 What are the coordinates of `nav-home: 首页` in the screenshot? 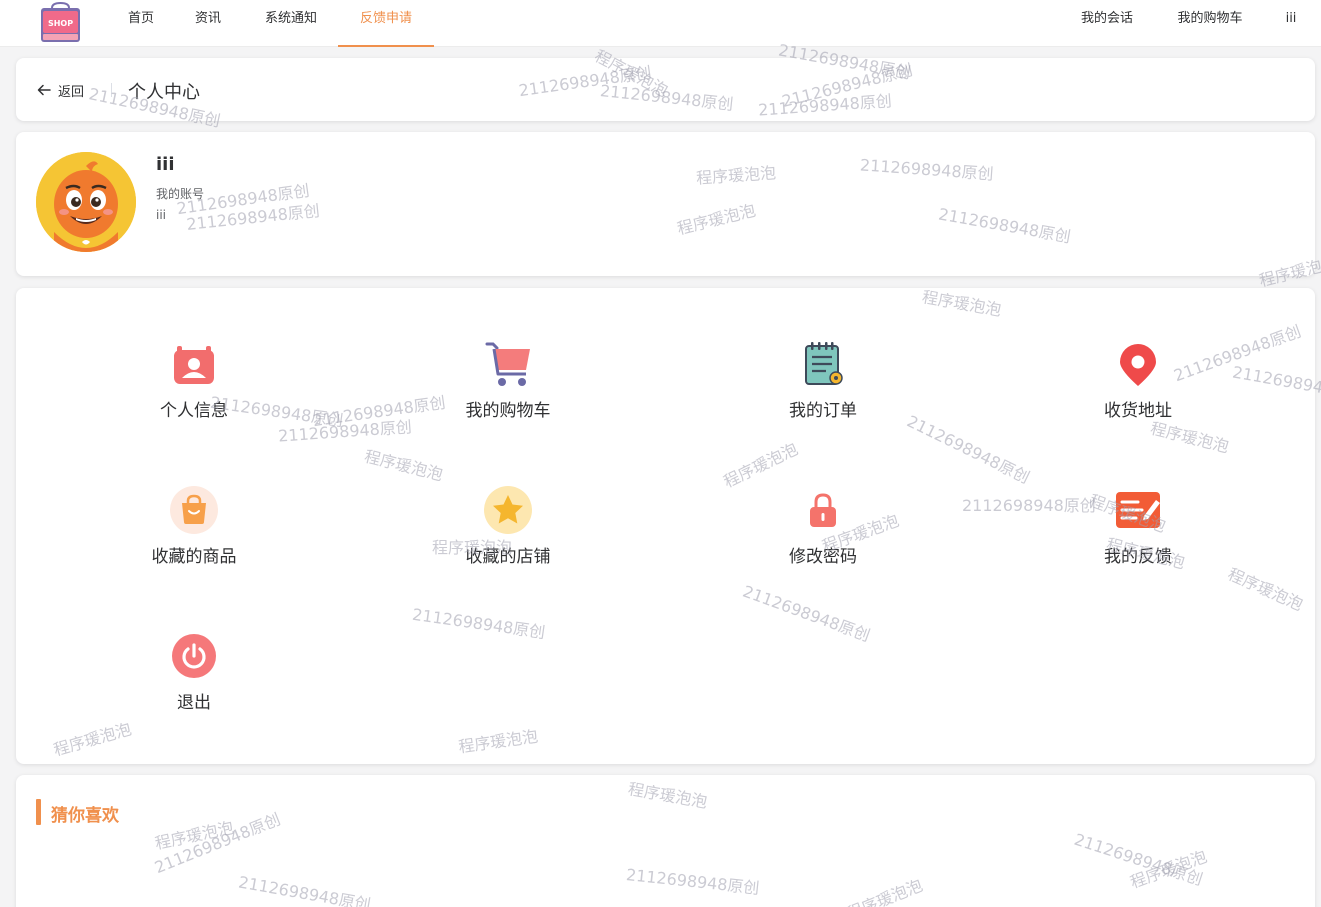 It's located at (141, 23).